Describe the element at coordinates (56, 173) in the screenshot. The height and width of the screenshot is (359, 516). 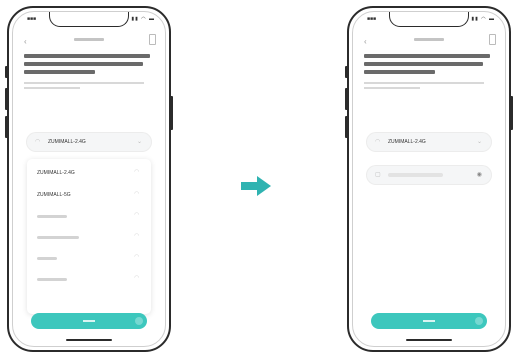
I see `wifi-list-item-name: ZUMIMALL-2.4G` at that location.